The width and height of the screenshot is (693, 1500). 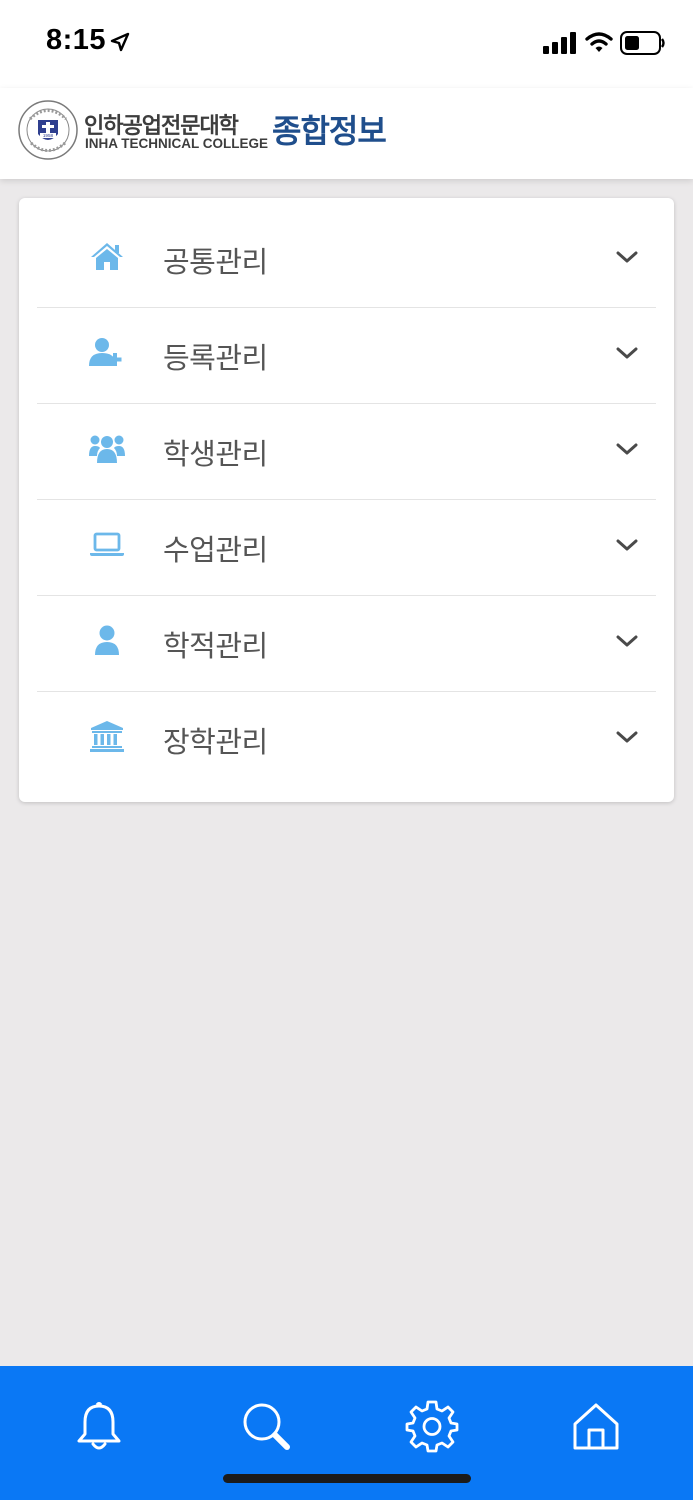 I want to click on logo-english-name: INHA TECHNICAL COLLEGE, so click(x=177, y=143).